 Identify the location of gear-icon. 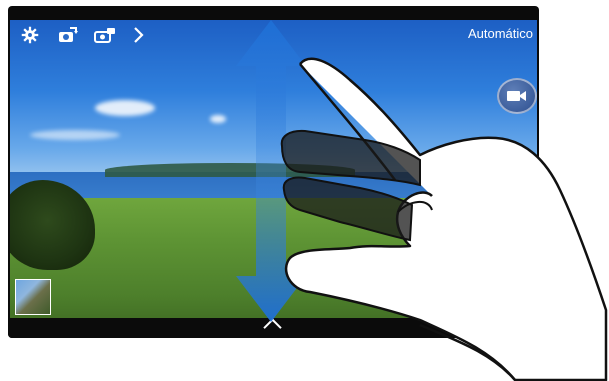
(30, 35).